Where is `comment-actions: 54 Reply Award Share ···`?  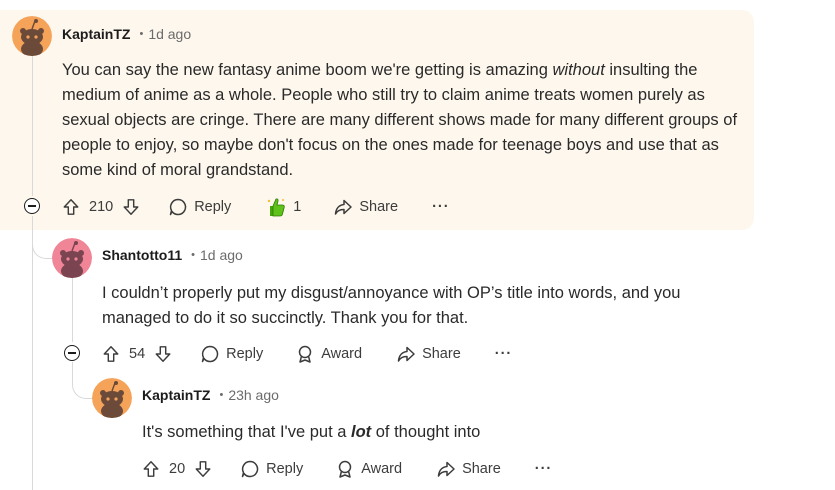 comment-actions: 54 Reply Award Share ··· is located at coordinates (307, 354).